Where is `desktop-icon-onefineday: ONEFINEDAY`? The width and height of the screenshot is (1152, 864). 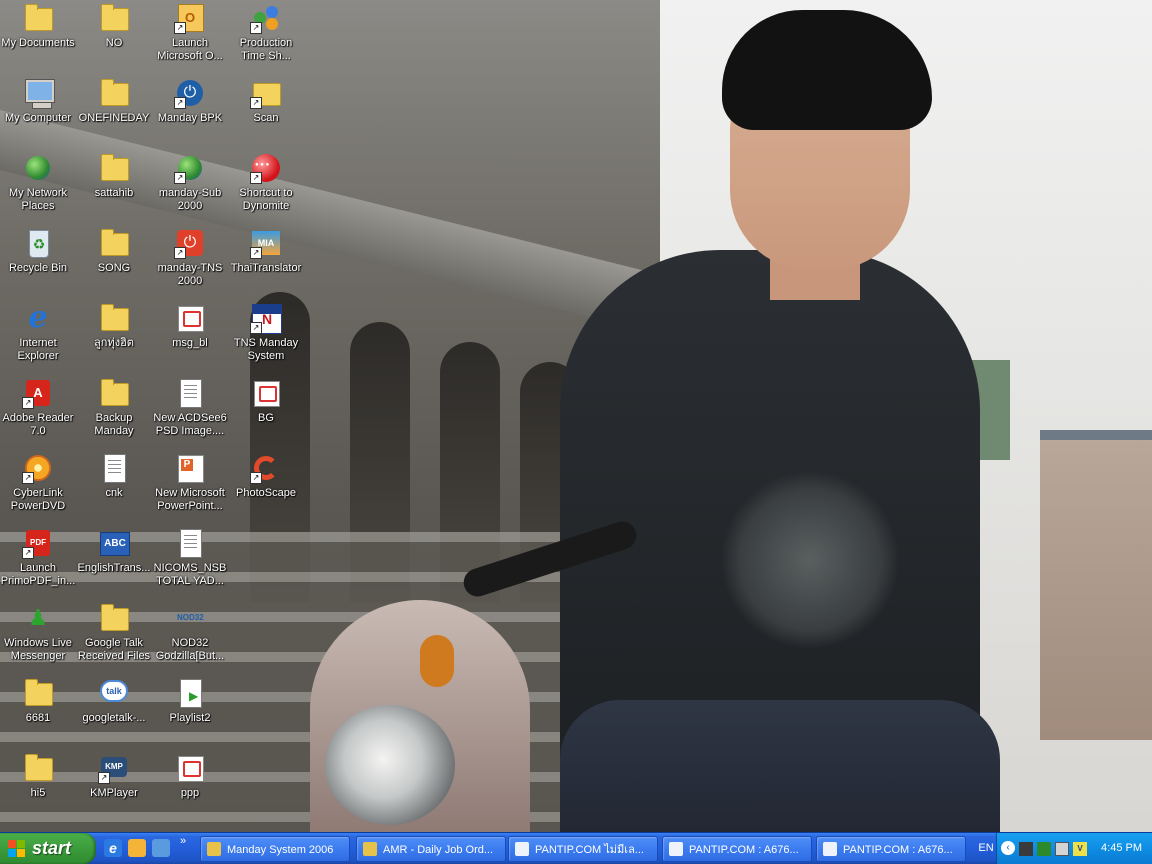
desktop-icon-onefineday: ONEFINEDAY is located at coordinates (114, 101).